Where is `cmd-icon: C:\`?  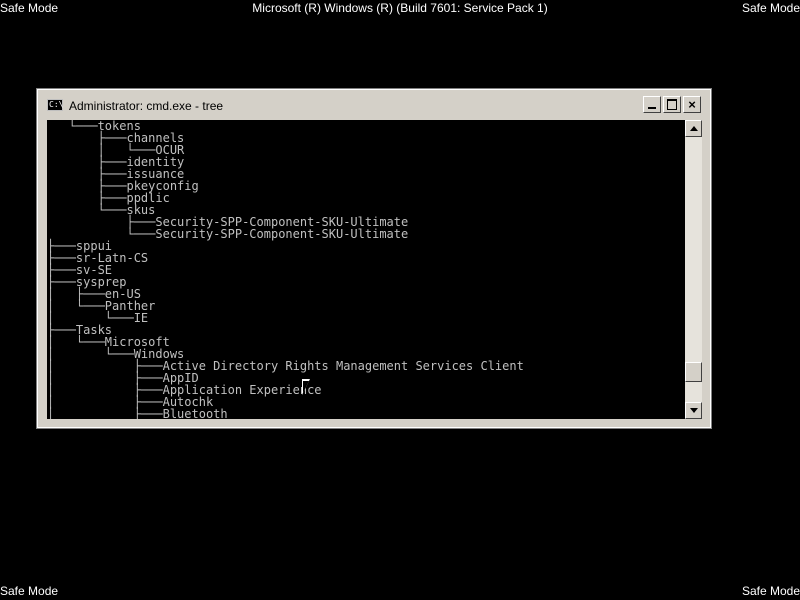
cmd-icon: C:\ is located at coordinates (55, 105).